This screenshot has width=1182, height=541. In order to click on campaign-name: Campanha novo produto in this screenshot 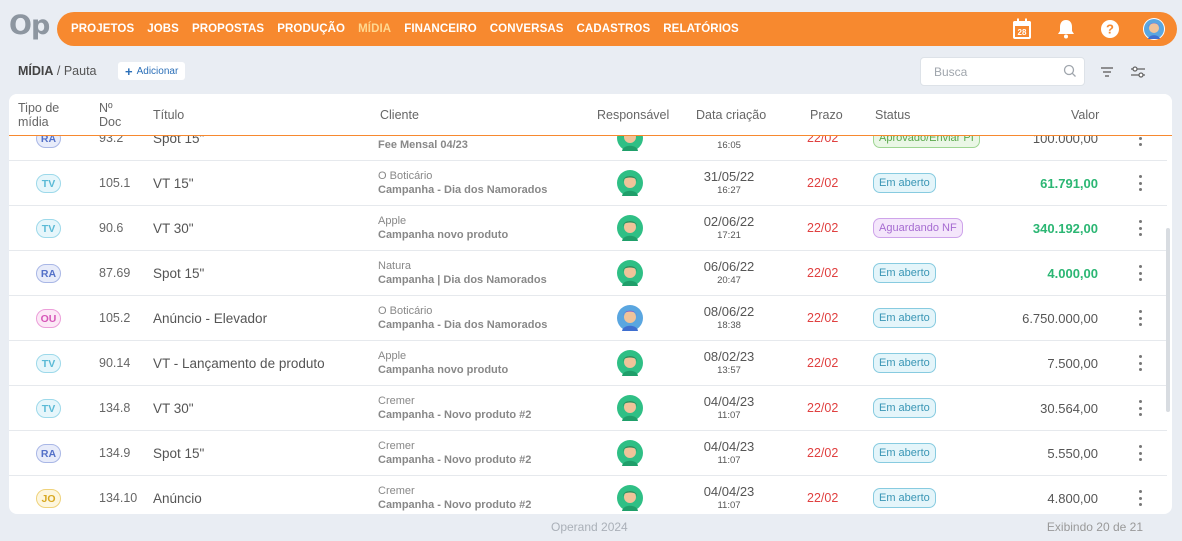, I will do `click(443, 370)`.